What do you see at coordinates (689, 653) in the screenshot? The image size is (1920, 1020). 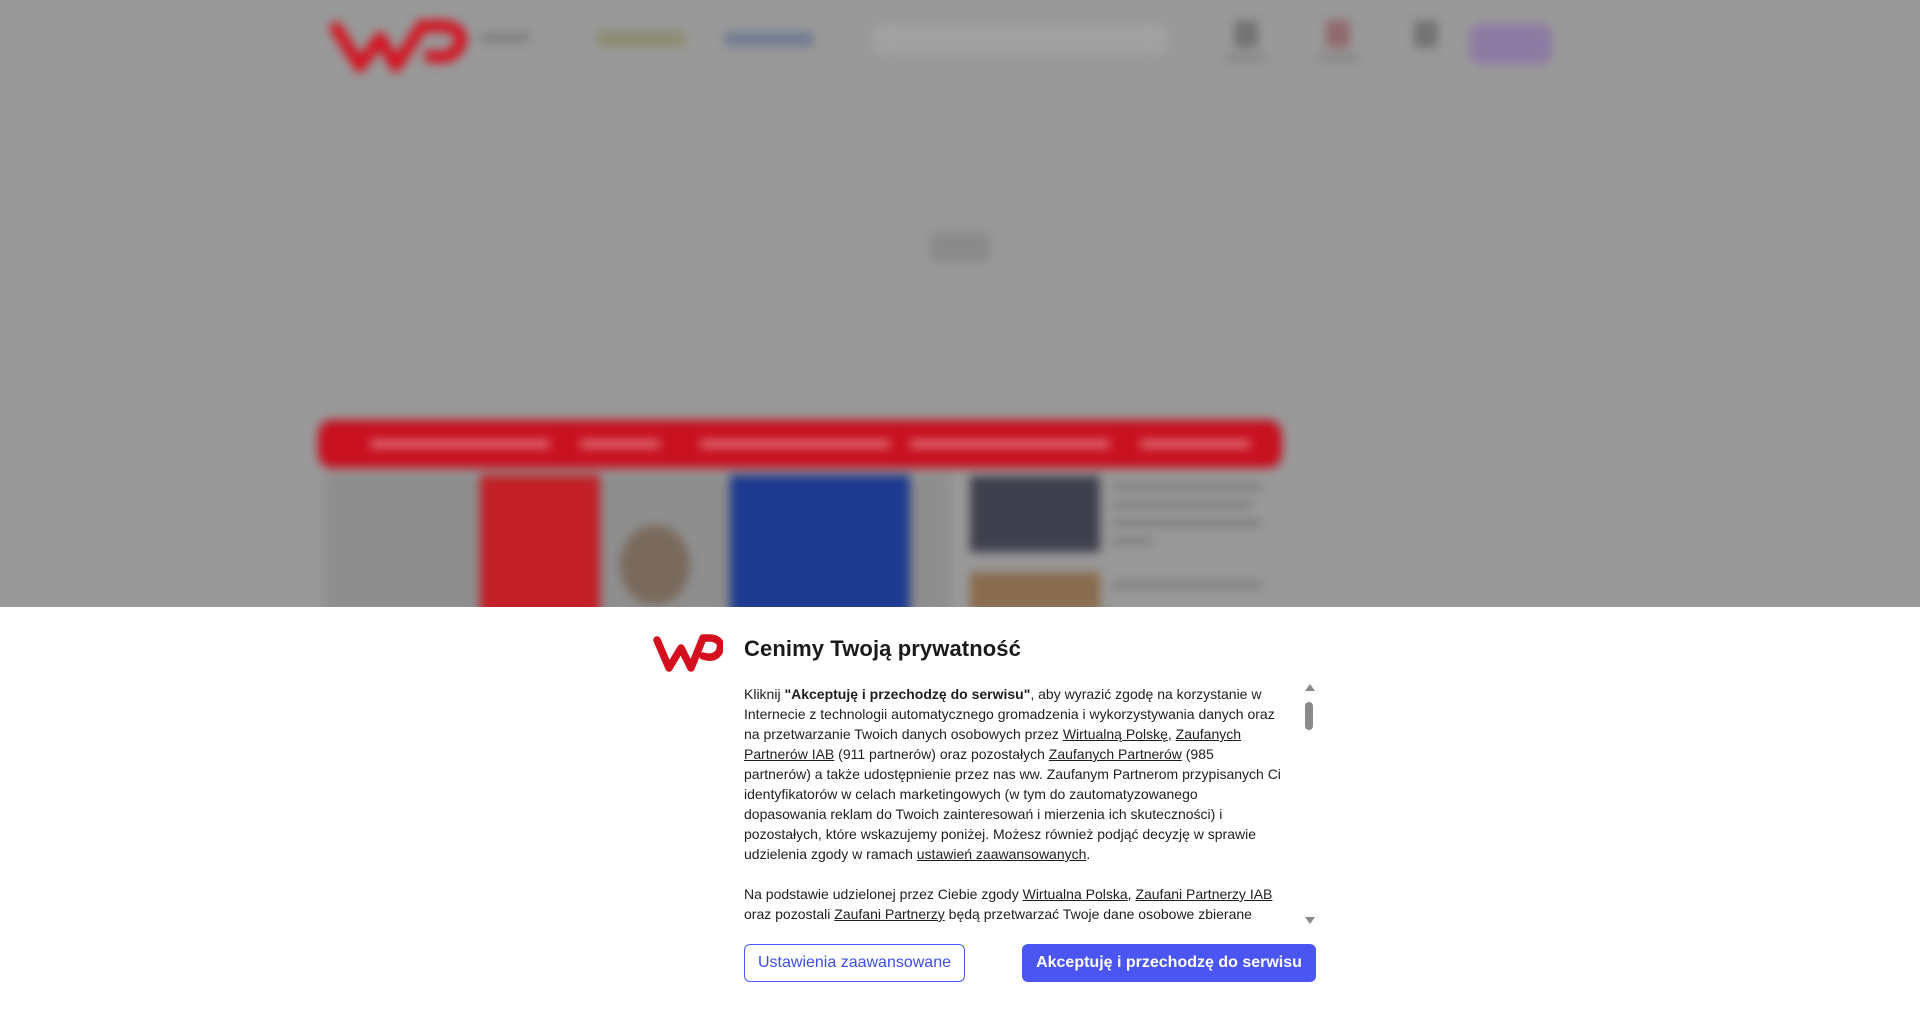 I see `wp-logo-icon` at bounding box center [689, 653].